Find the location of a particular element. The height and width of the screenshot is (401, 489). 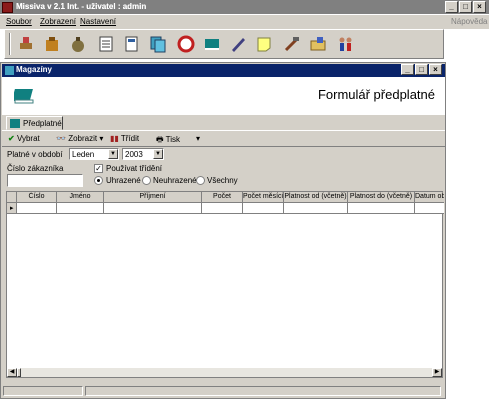

note-icon is located at coordinates (264, 44).